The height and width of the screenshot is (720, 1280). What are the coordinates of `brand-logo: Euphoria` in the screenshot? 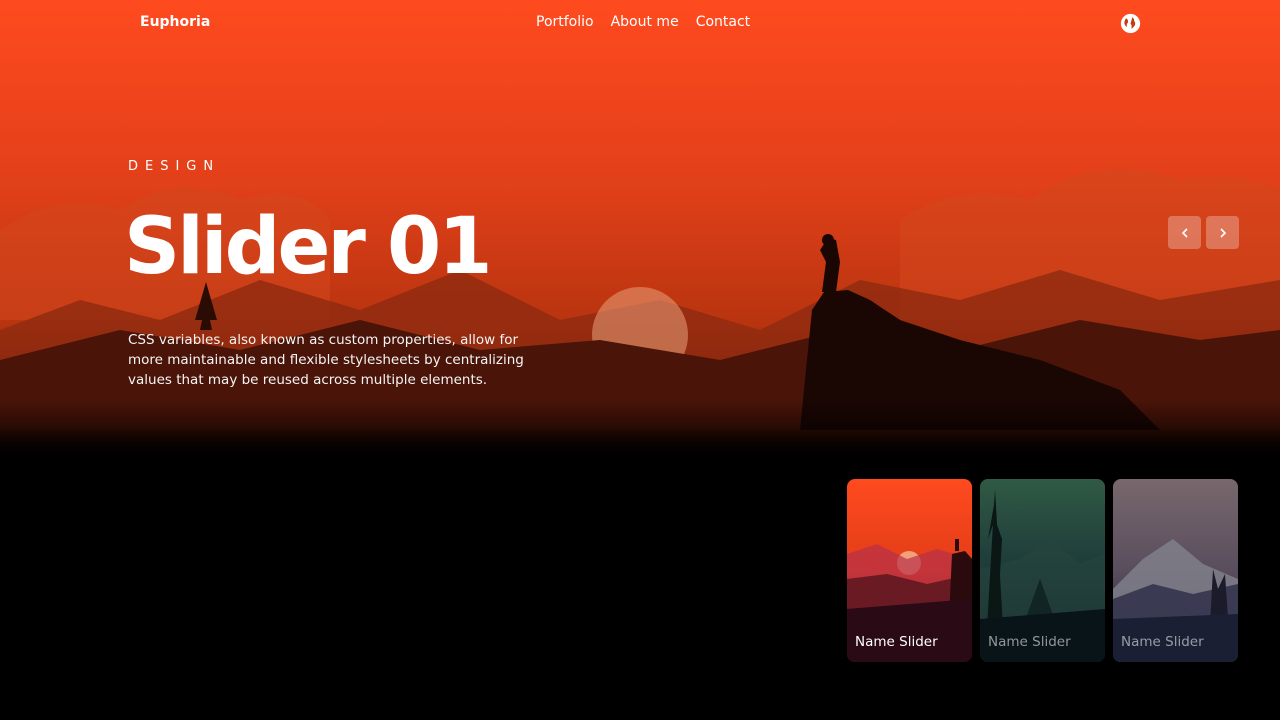 It's located at (175, 22).